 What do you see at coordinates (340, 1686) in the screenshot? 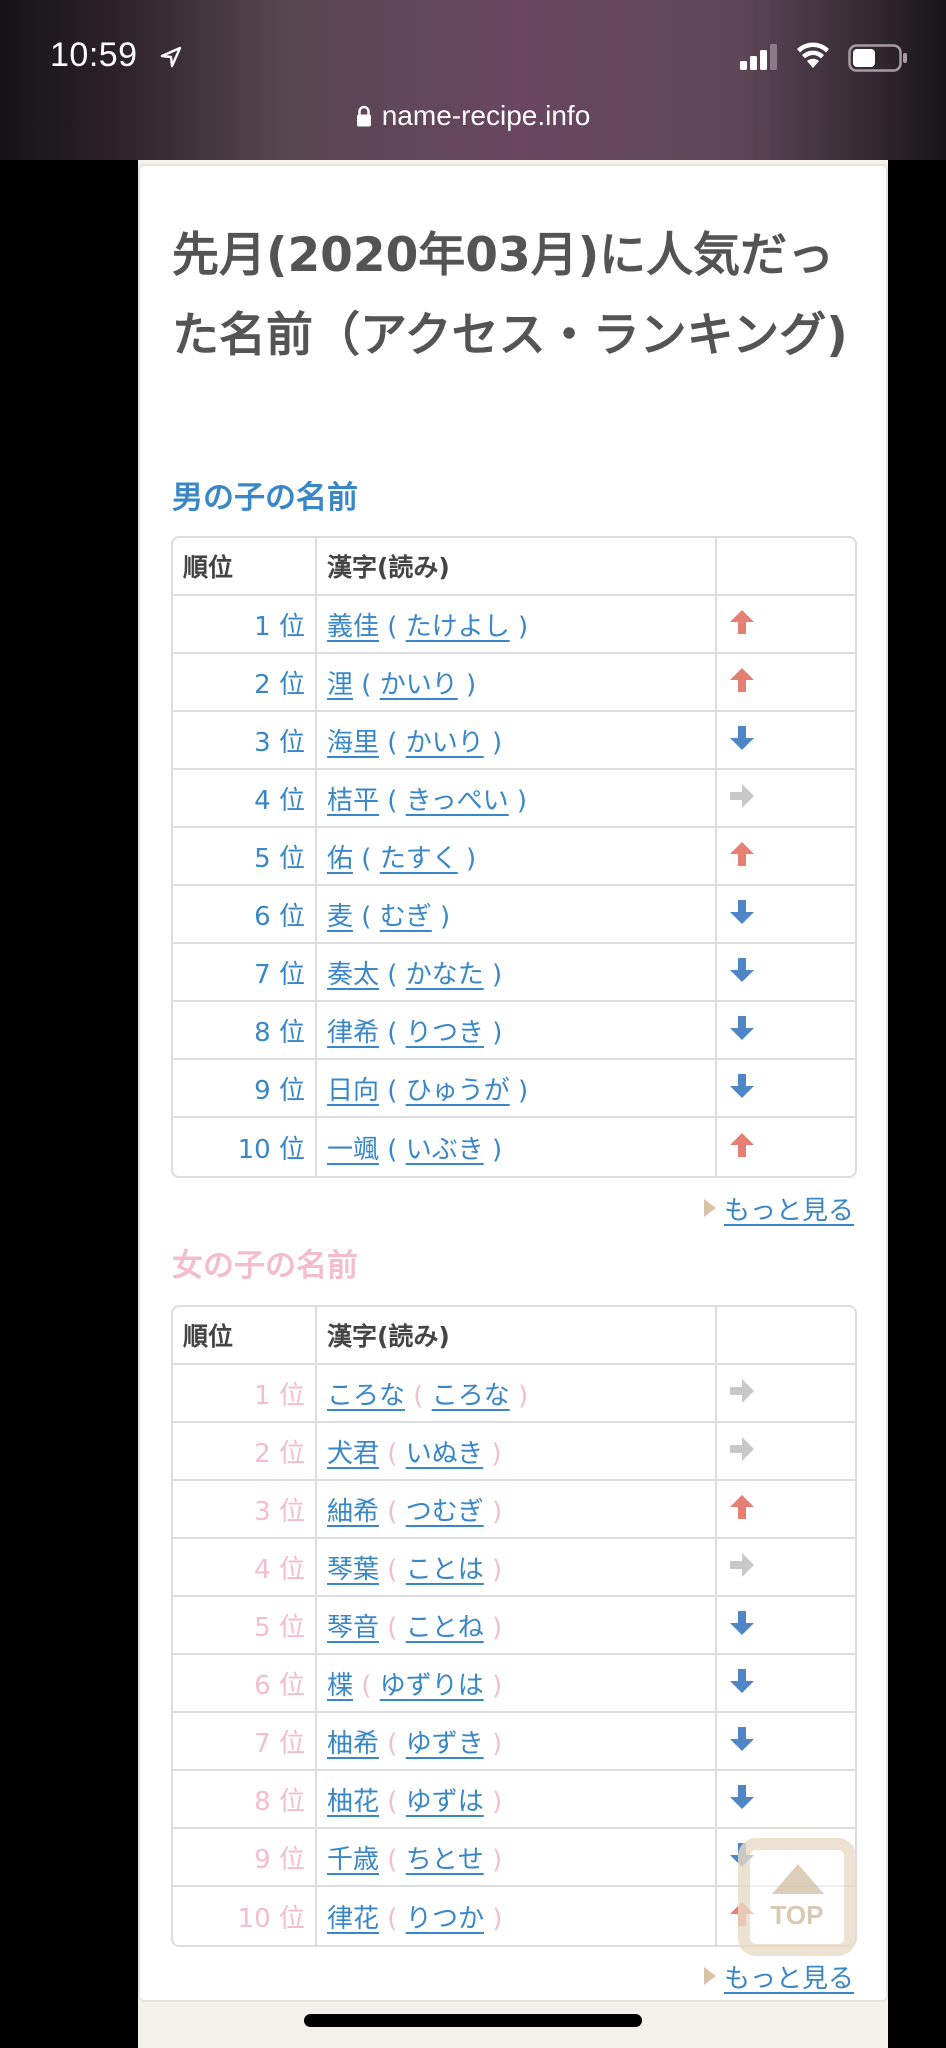
I see `name-kanji-link: 楪` at bounding box center [340, 1686].